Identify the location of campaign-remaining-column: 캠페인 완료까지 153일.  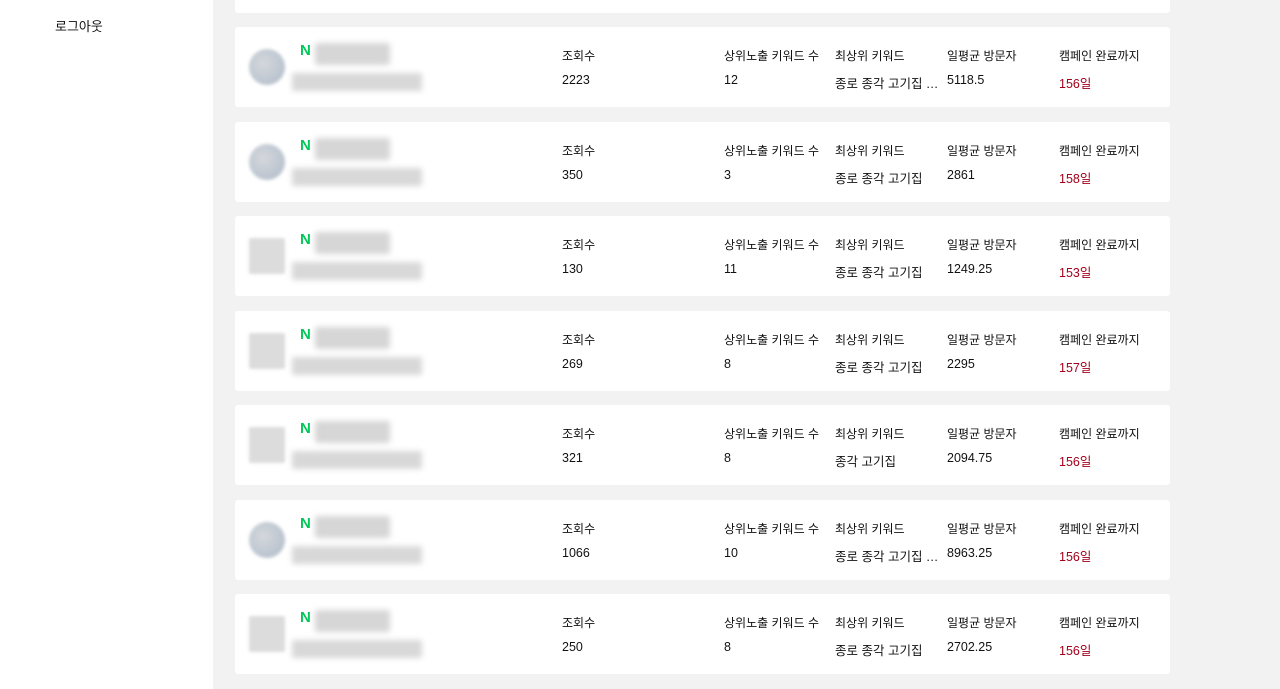
(1099, 258).